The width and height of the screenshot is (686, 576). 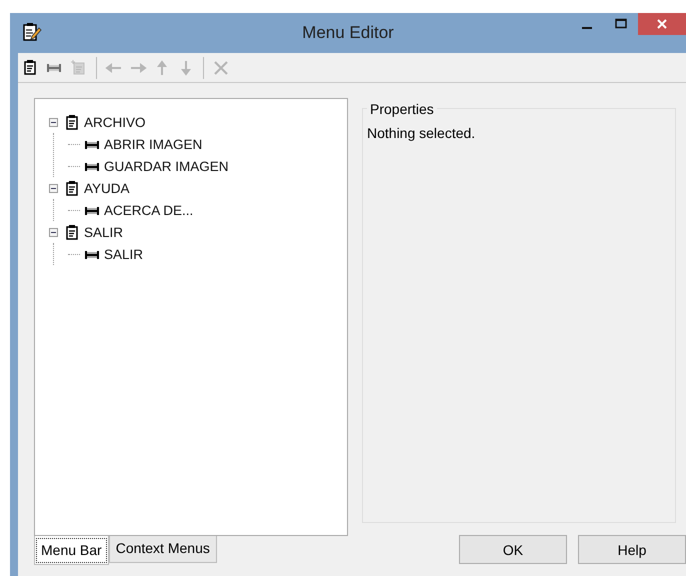 I want to click on tree-item: GUARDAR IMAGEN, so click(x=166, y=166).